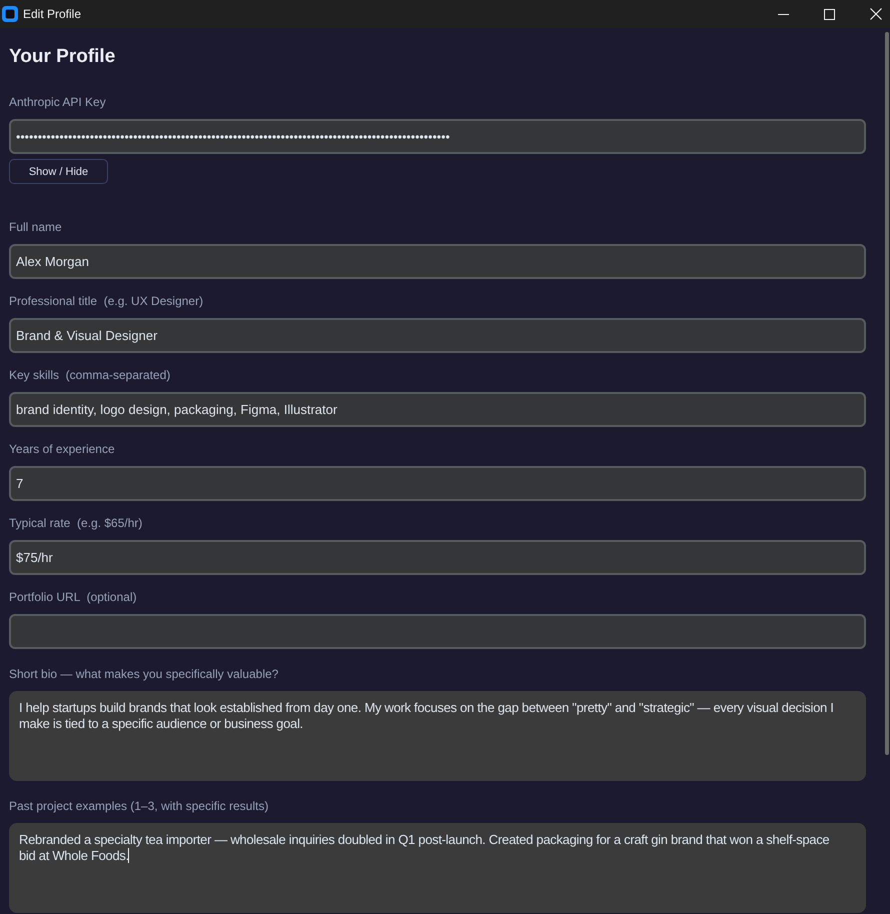 This screenshot has height=914, width=890. I want to click on field-label: Short bio — what makes you specifically valuable?, so click(143, 674).